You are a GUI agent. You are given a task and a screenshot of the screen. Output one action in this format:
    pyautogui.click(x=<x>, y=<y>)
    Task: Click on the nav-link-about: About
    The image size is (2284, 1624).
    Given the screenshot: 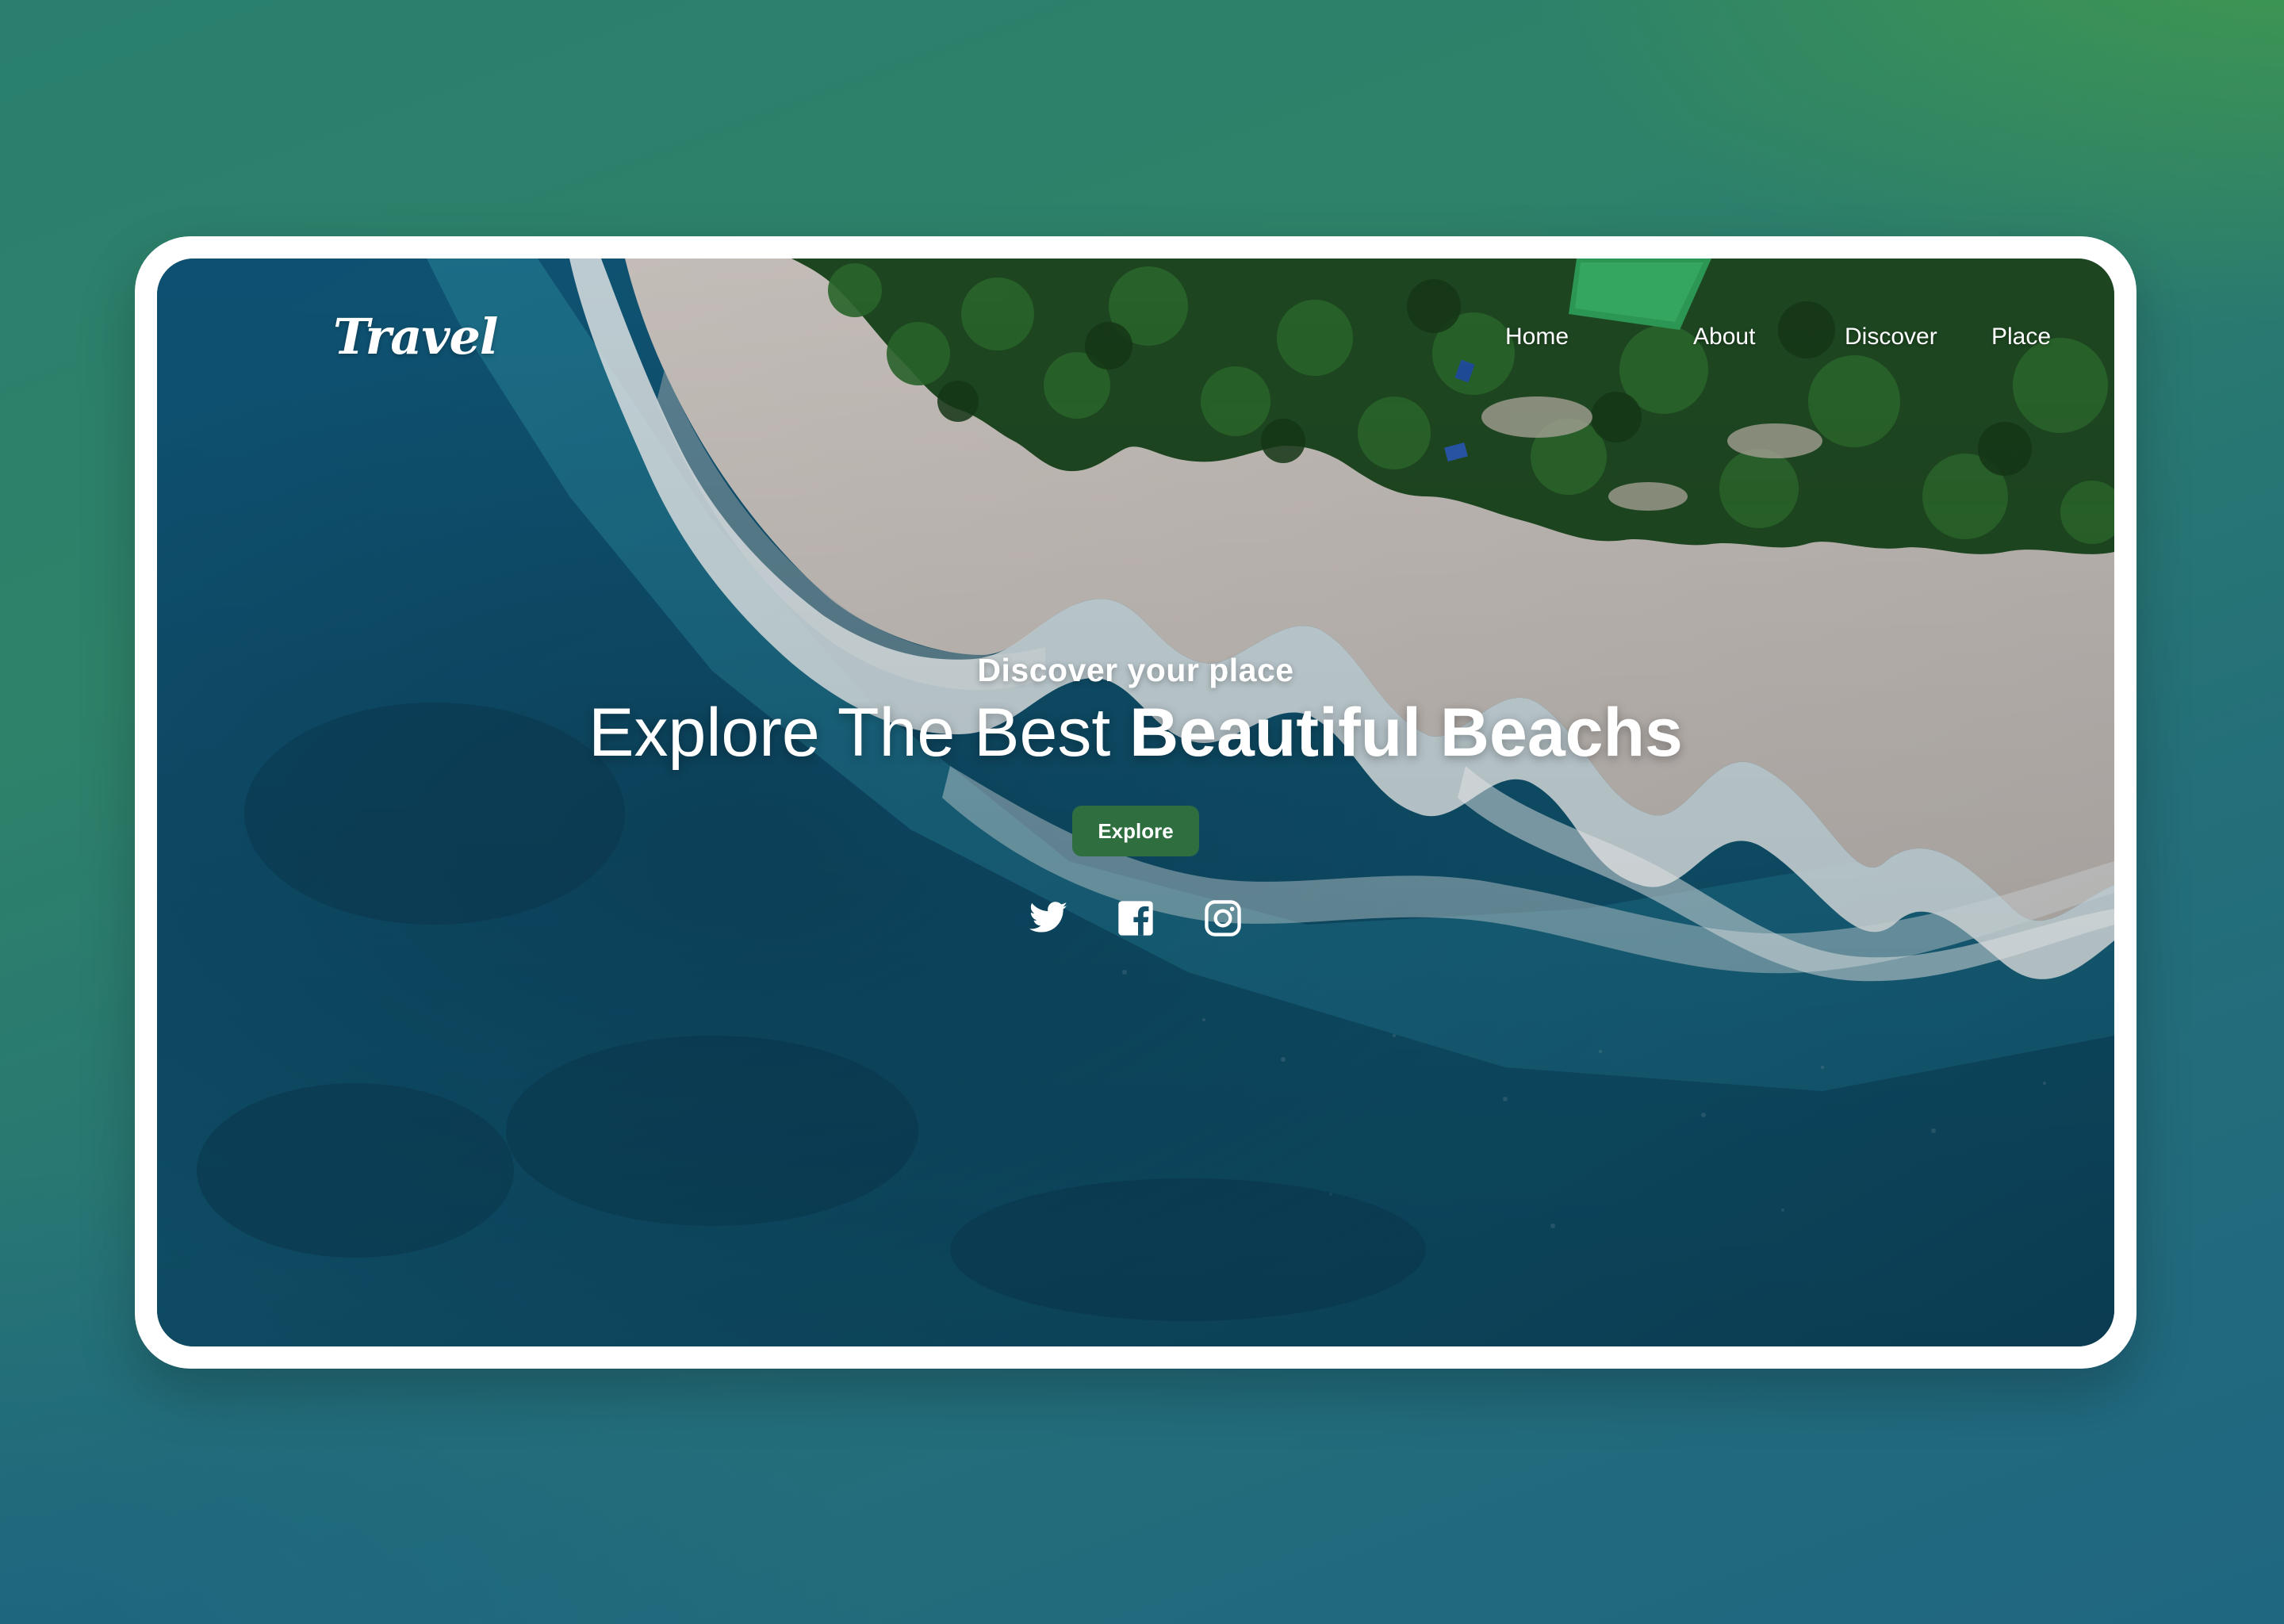 What is the action you would take?
    pyautogui.click(x=1724, y=337)
    